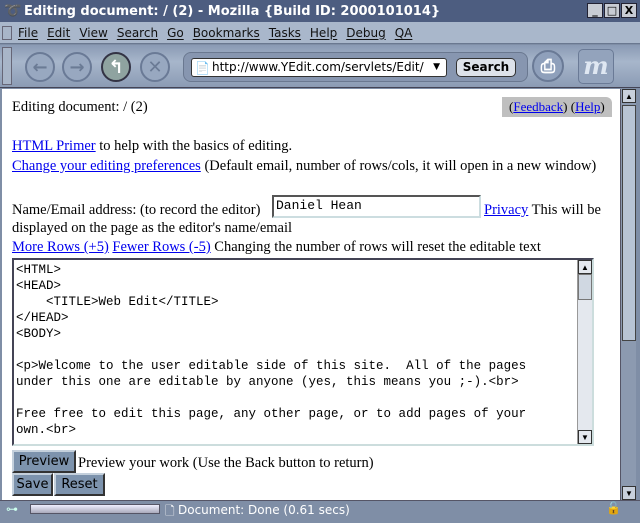 This screenshot has height=523, width=640. What do you see at coordinates (323, 33) in the screenshot?
I see `menu-help: Help` at bounding box center [323, 33].